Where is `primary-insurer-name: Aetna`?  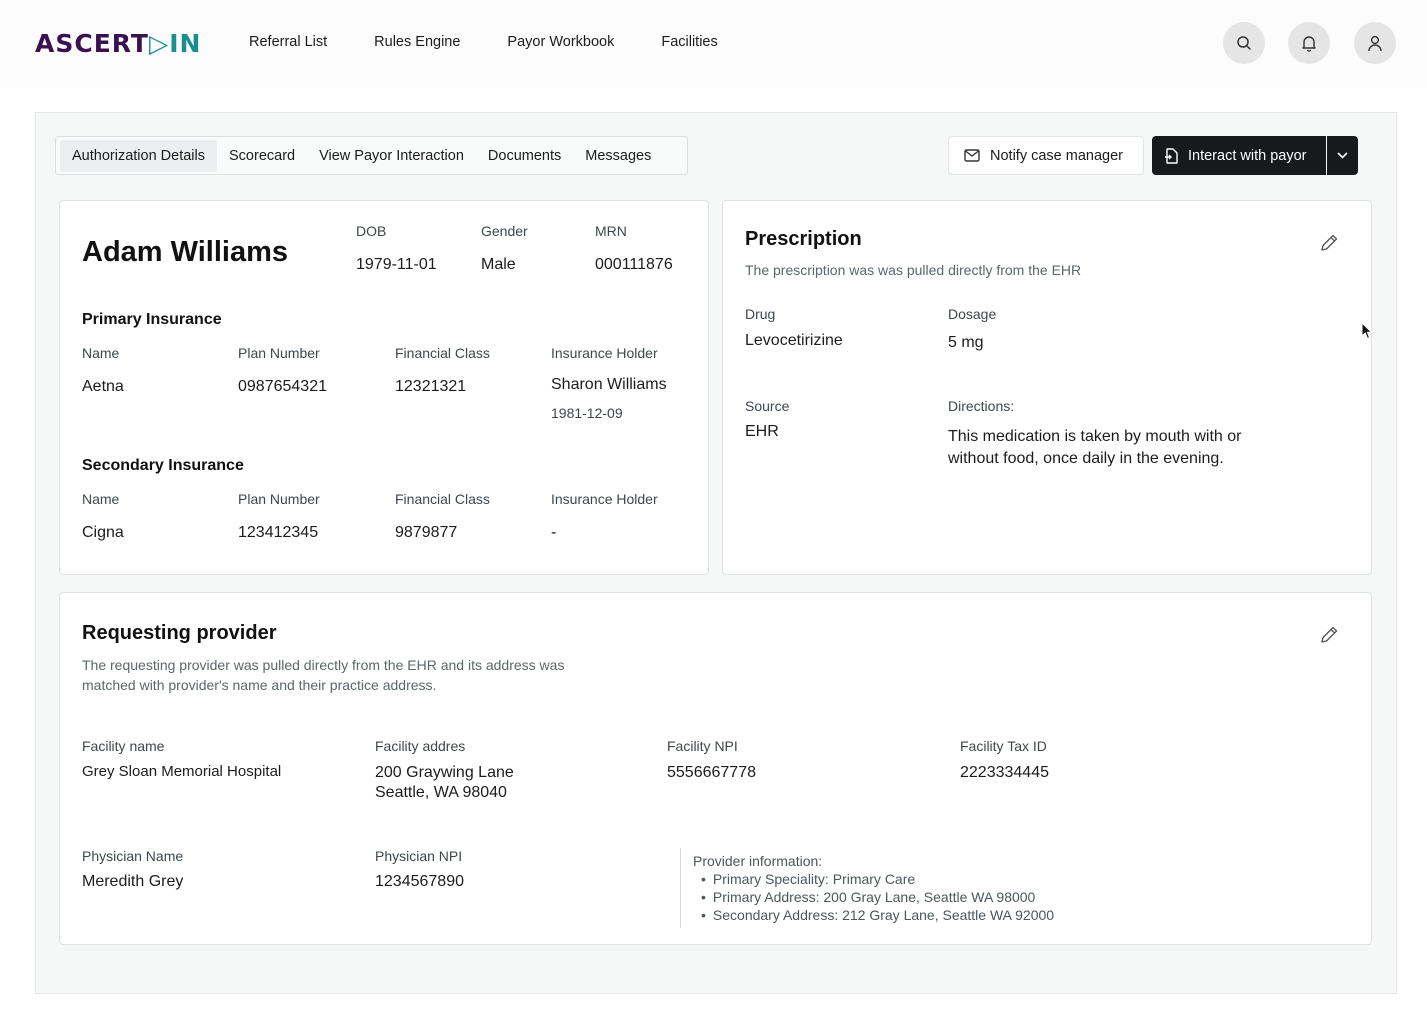 primary-insurer-name: Aetna is located at coordinates (103, 386).